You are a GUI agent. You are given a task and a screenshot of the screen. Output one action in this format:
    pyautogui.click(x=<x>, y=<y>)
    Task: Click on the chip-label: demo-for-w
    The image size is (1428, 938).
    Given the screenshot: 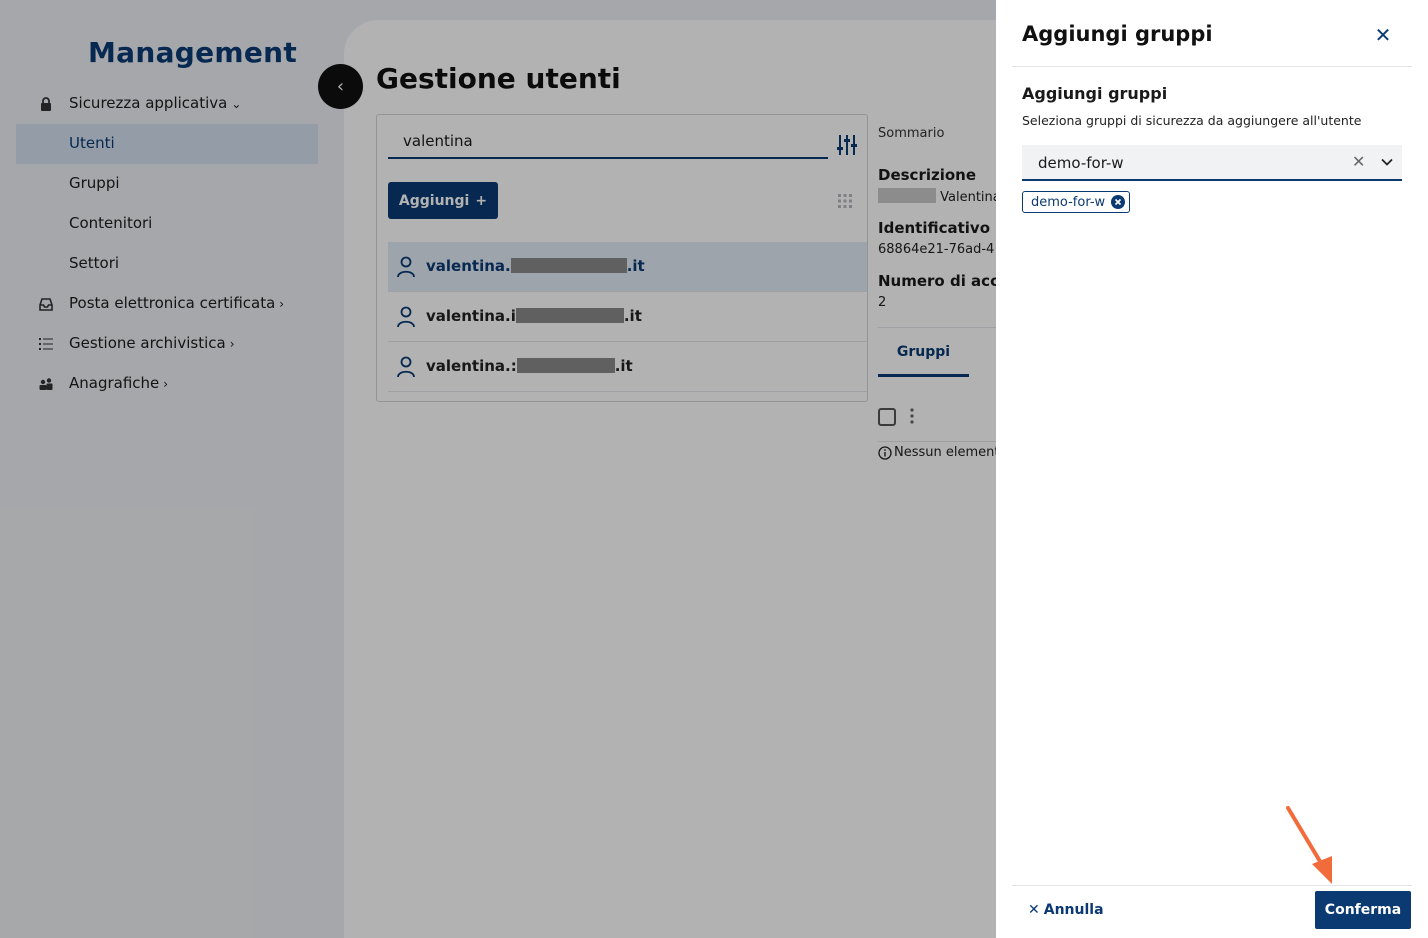 What is the action you would take?
    pyautogui.click(x=1068, y=202)
    